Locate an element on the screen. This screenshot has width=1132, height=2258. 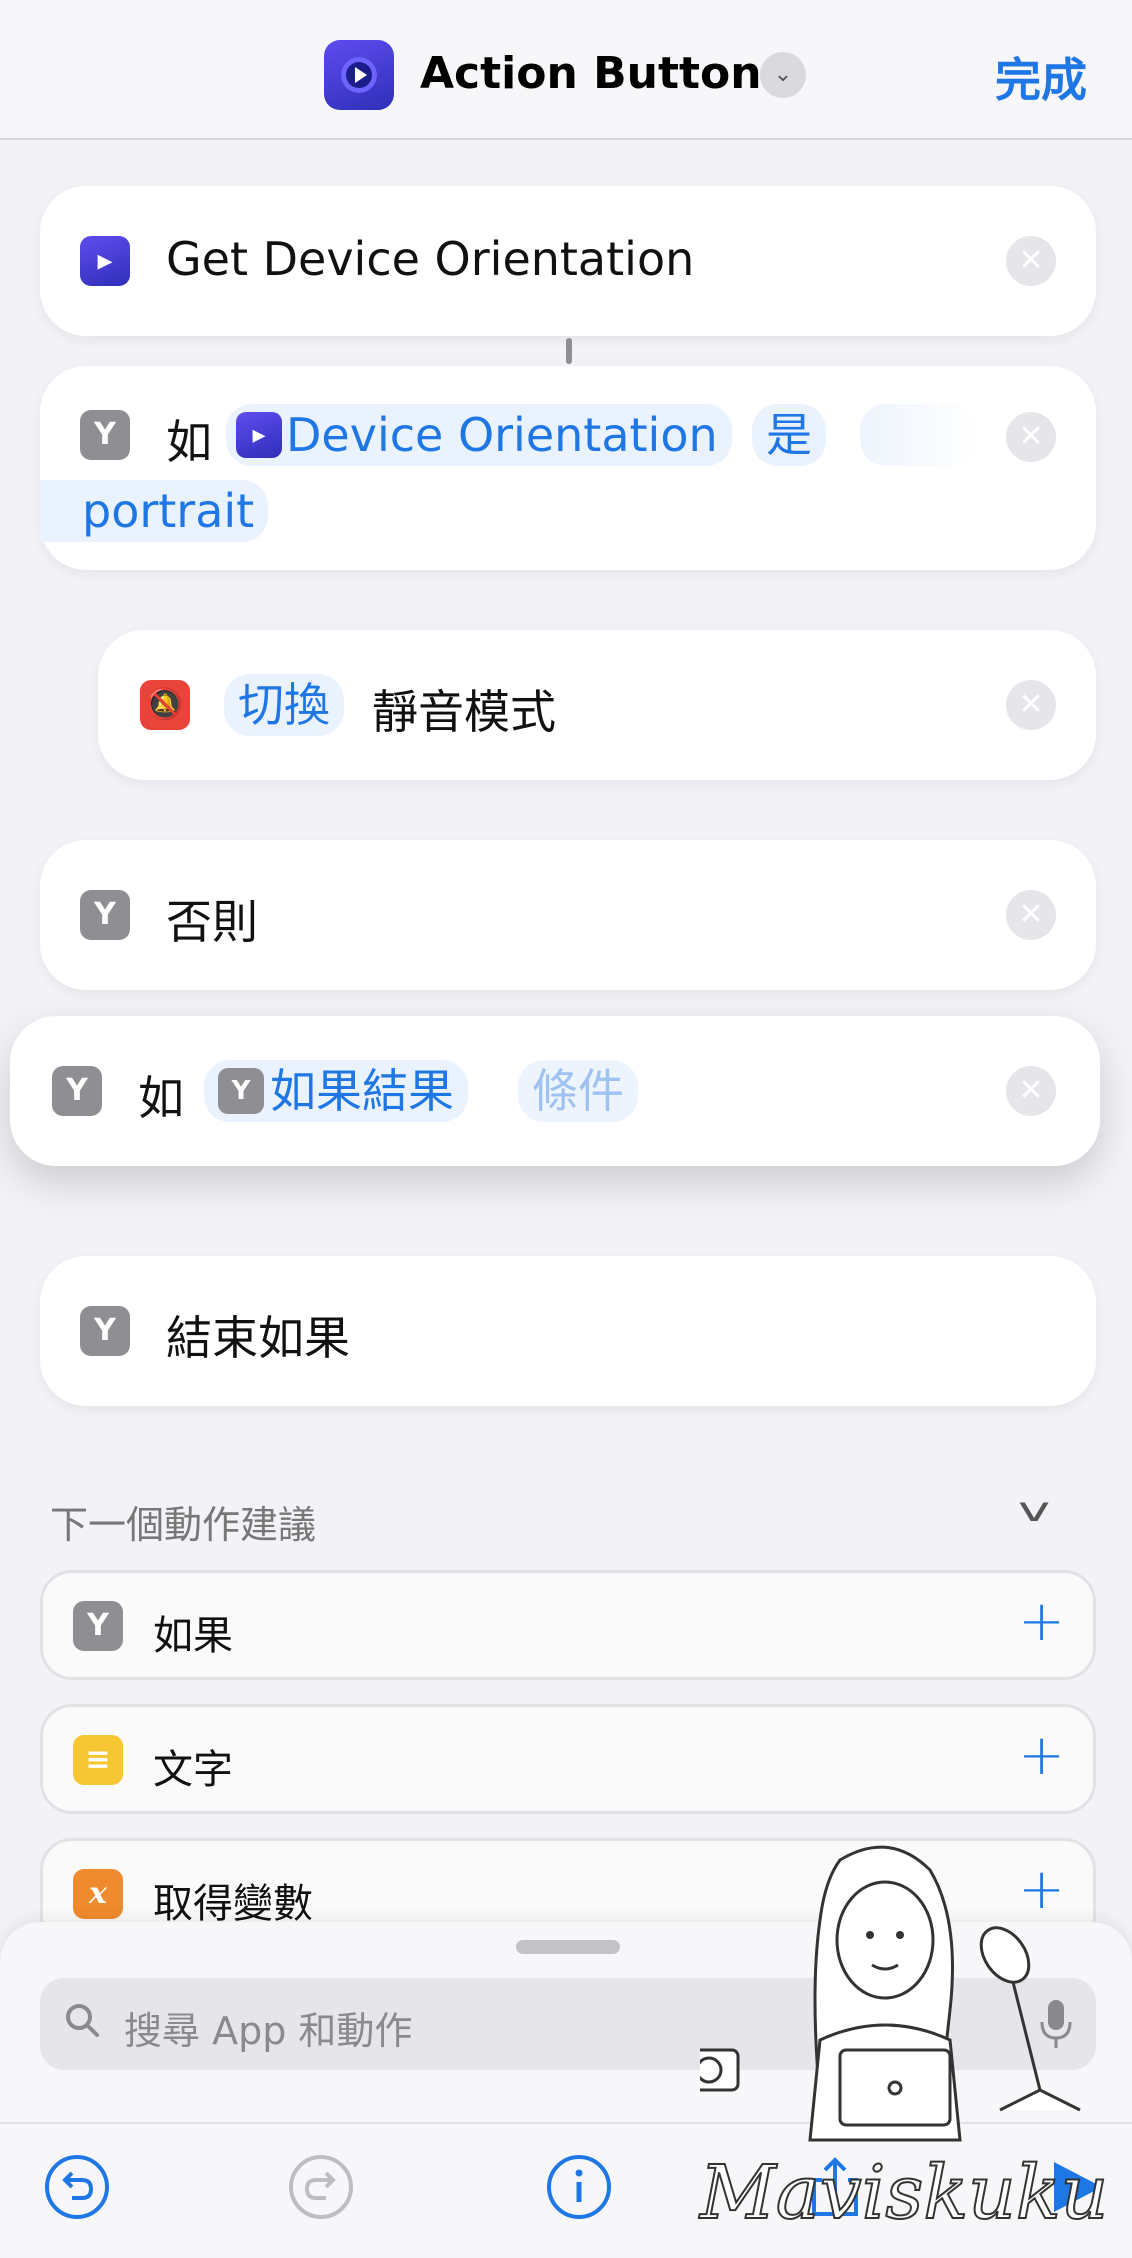
empty-token is located at coordinates (919, 435).